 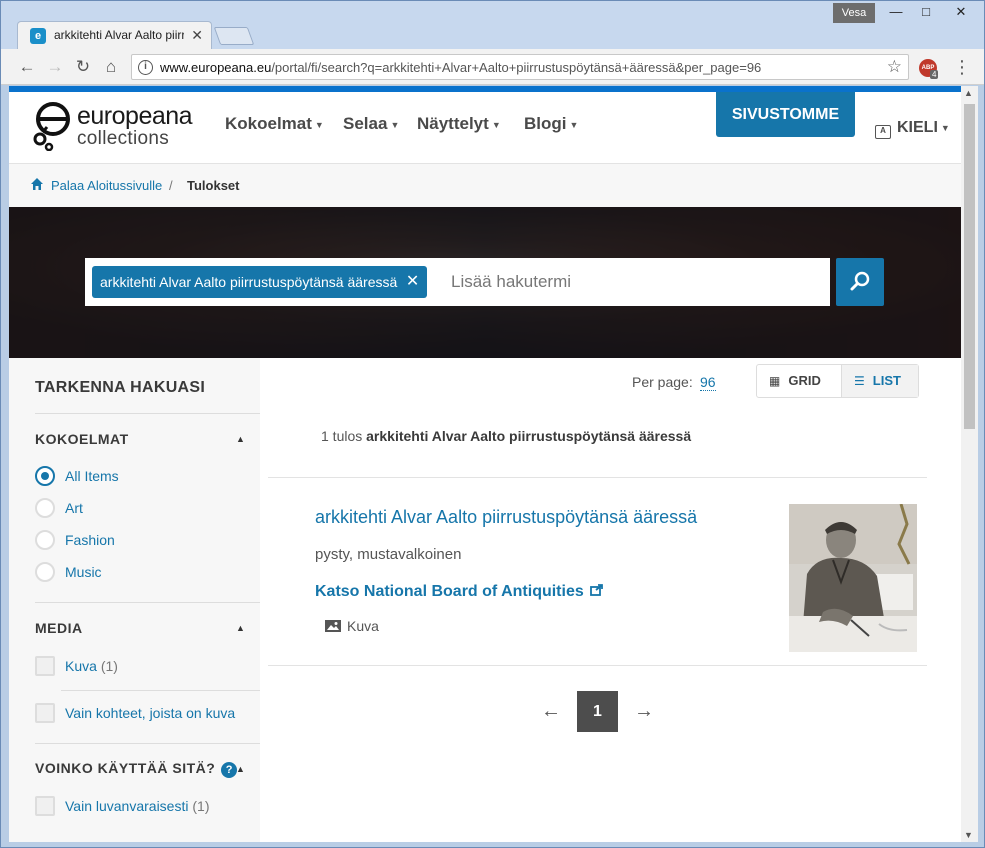 I want to click on radio-all-items, so click(x=45, y=476).